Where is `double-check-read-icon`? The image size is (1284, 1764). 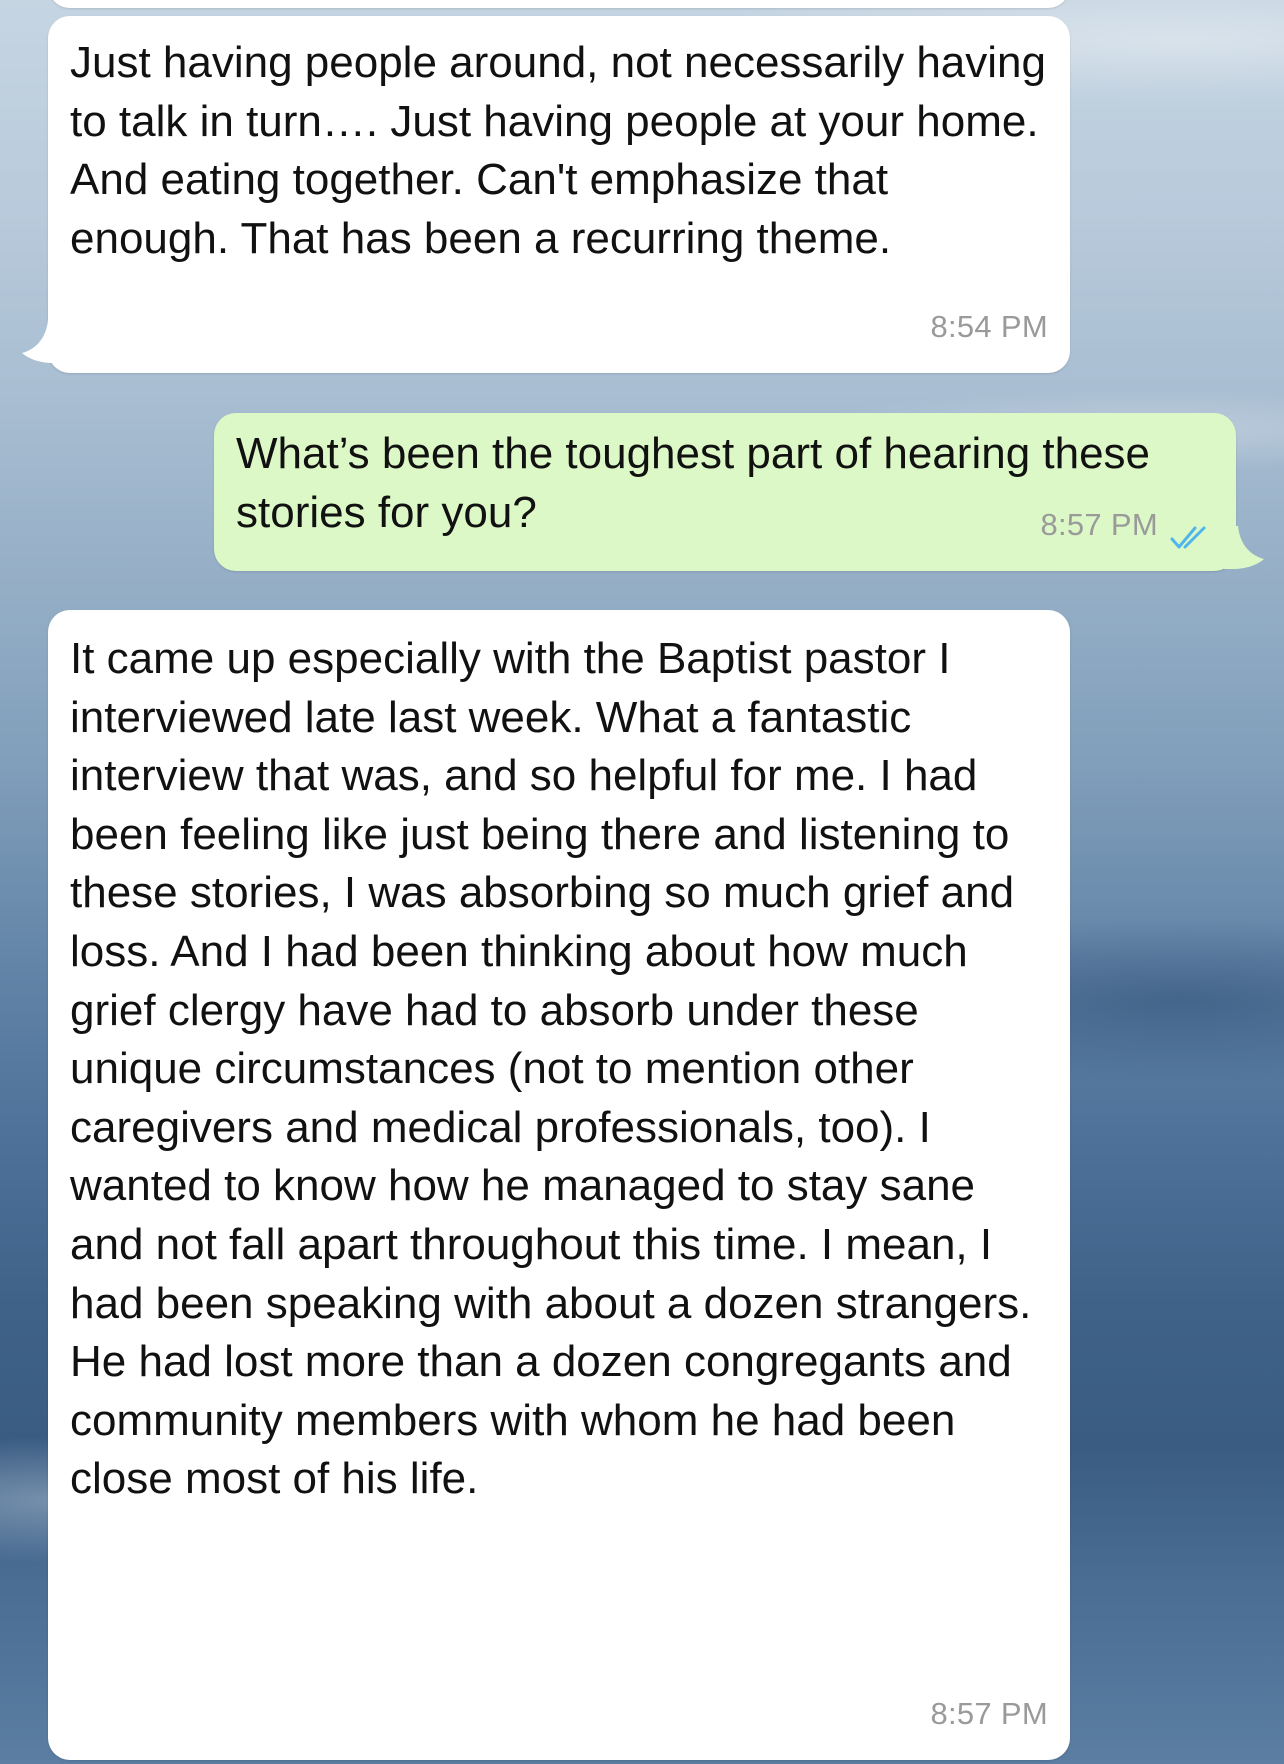
double-check-read-icon is located at coordinates (1188, 537).